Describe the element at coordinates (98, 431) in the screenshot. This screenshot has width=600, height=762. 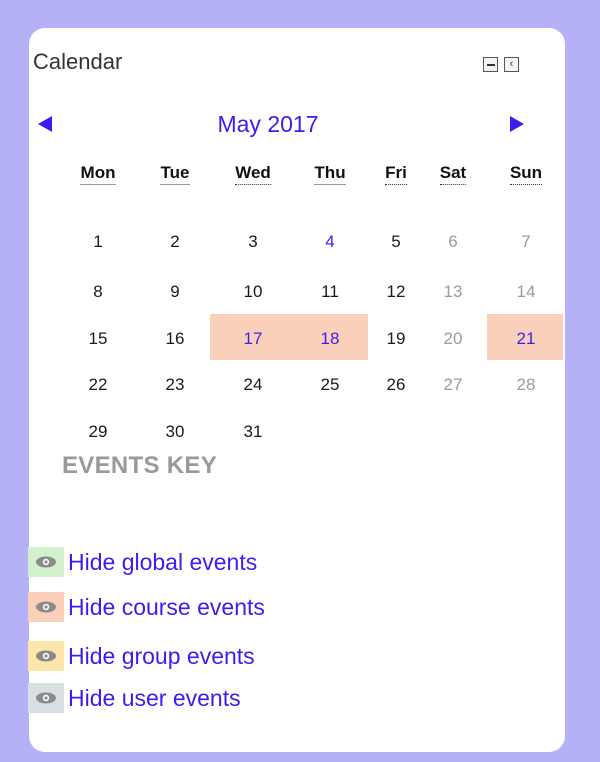
I see `calendar-day: 29` at that location.